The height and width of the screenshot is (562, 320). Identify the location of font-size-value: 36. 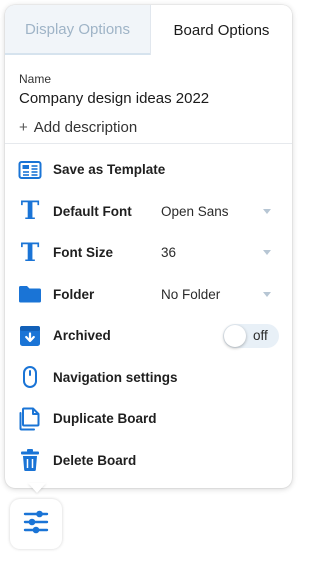
(169, 253).